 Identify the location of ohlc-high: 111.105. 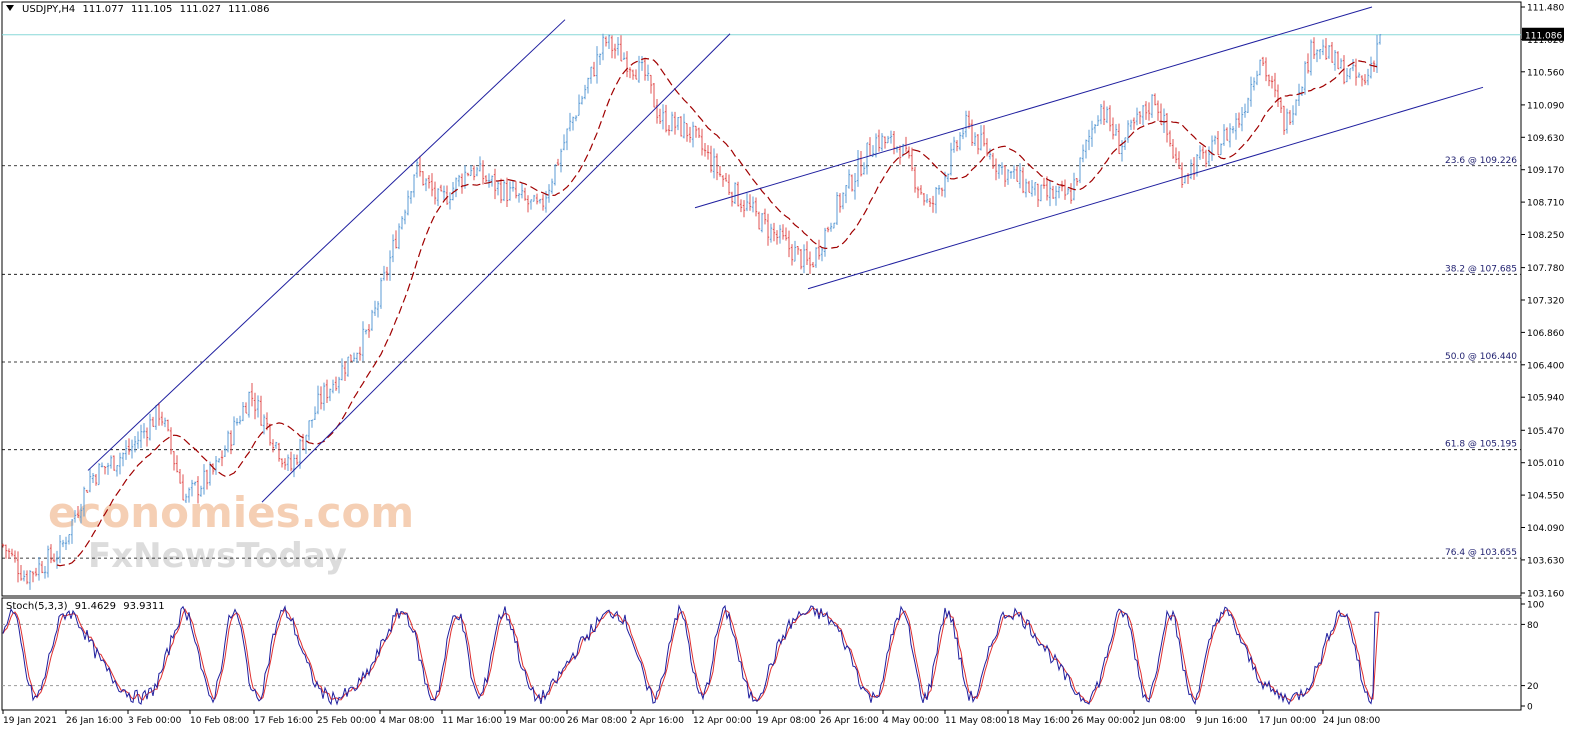
(152, 9).